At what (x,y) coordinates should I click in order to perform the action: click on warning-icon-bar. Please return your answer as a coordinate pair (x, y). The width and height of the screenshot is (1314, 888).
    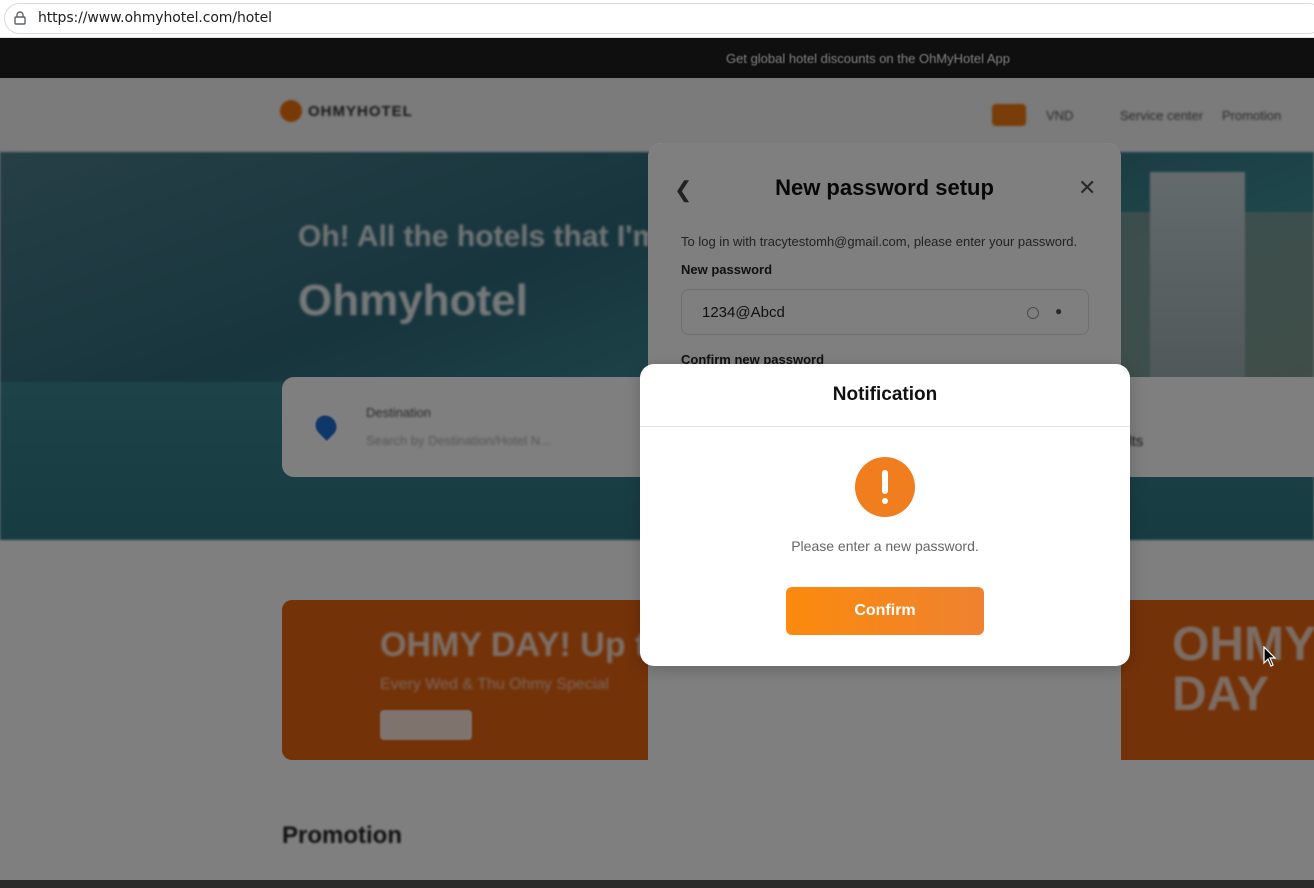
    Looking at the image, I should click on (885, 482).